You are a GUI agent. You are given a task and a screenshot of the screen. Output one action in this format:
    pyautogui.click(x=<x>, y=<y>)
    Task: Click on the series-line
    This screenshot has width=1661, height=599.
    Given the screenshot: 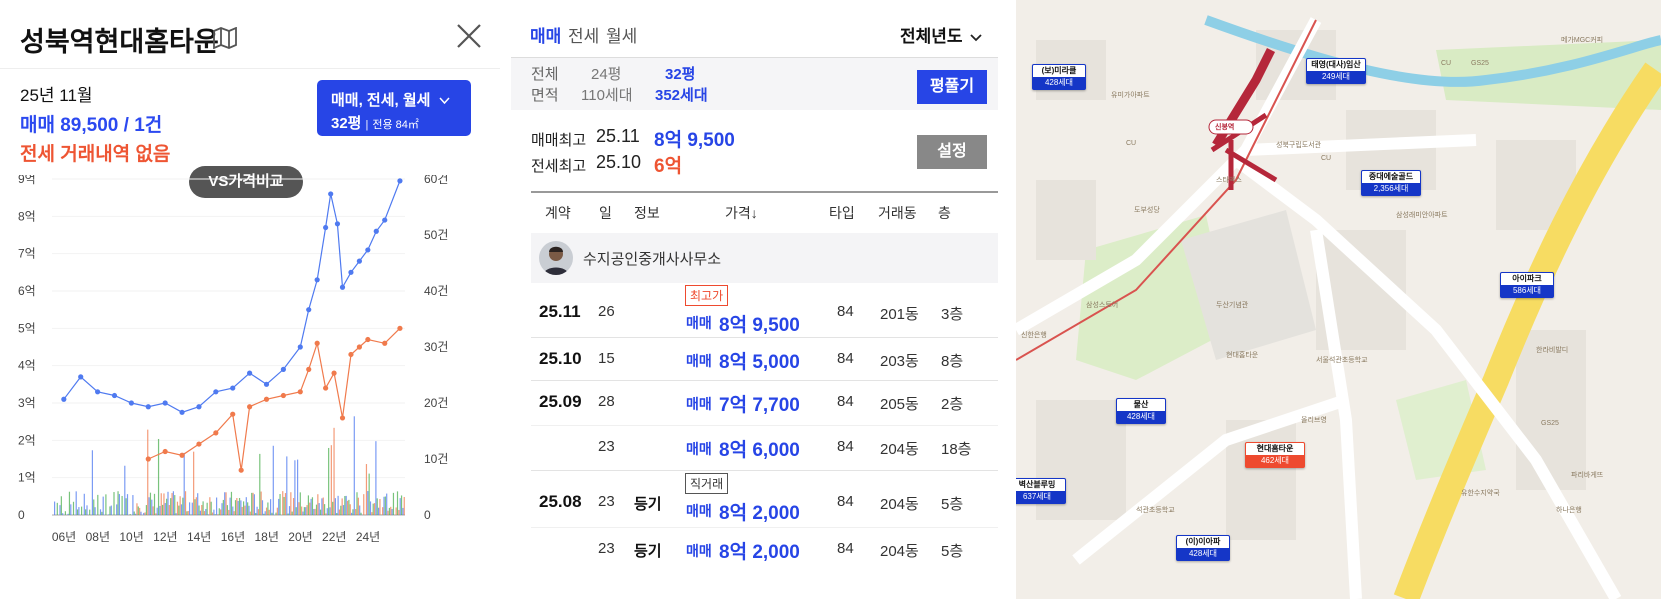 What is the action you would take?
    pyautogui.click(x=232, y=296)
    